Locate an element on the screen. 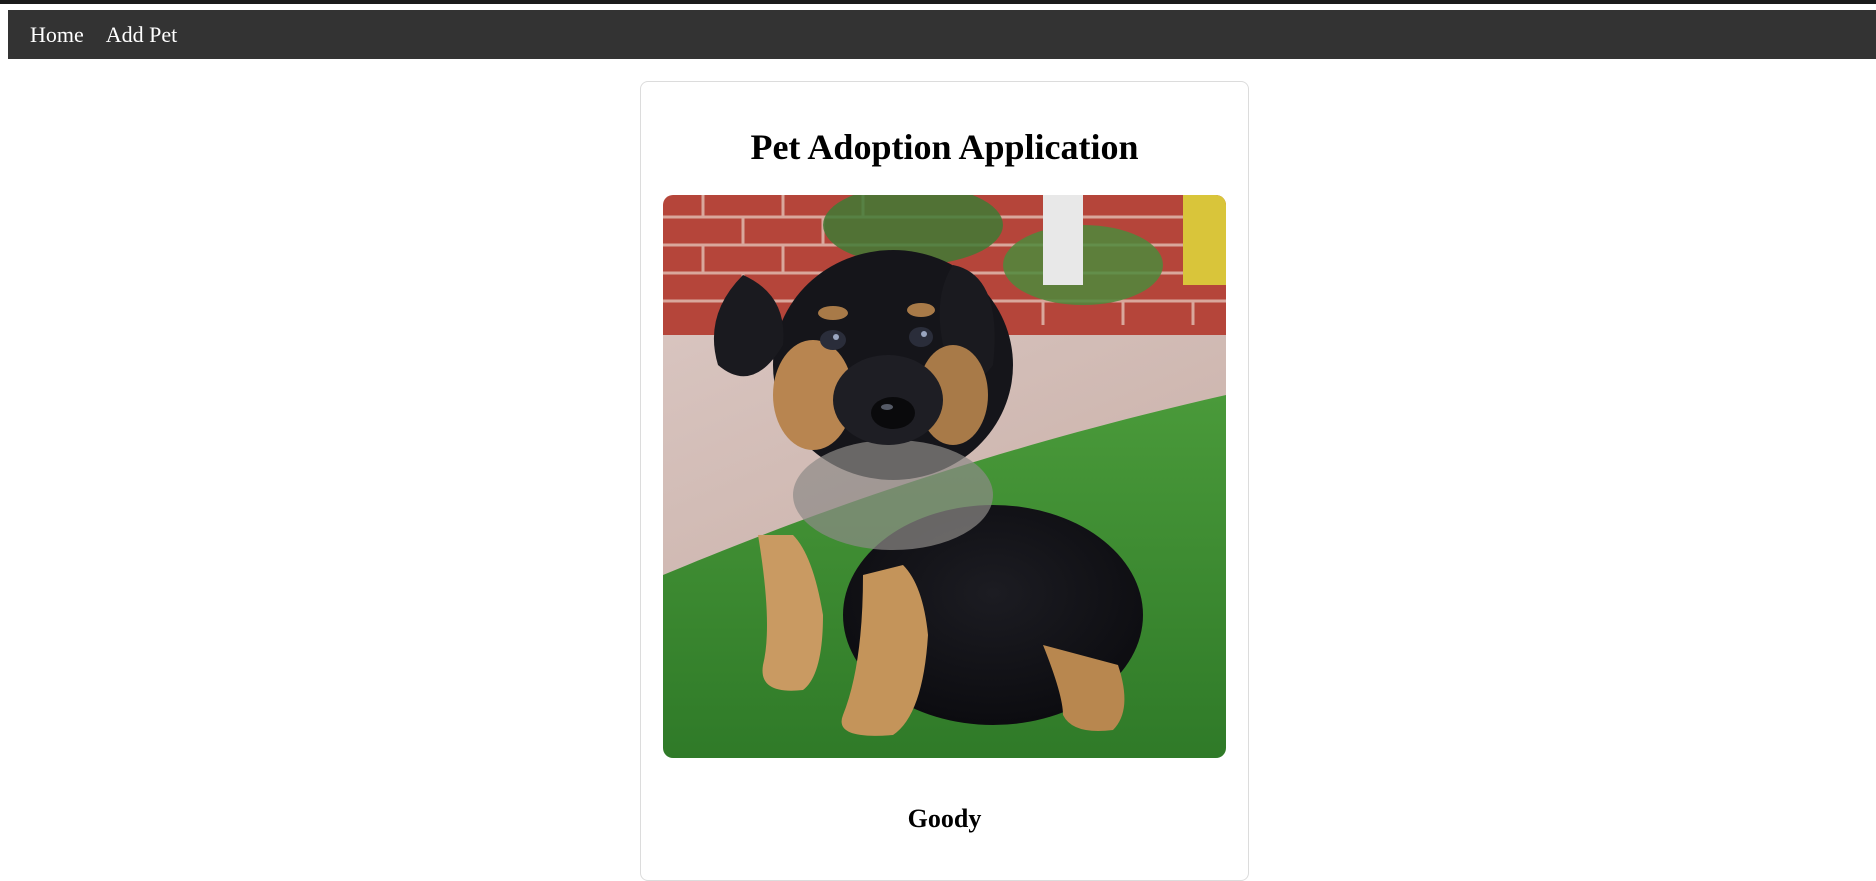 This screenshot has width=1876, height=881. nav-link-add-pet: Add Pet is located at coordinates (142, 35).